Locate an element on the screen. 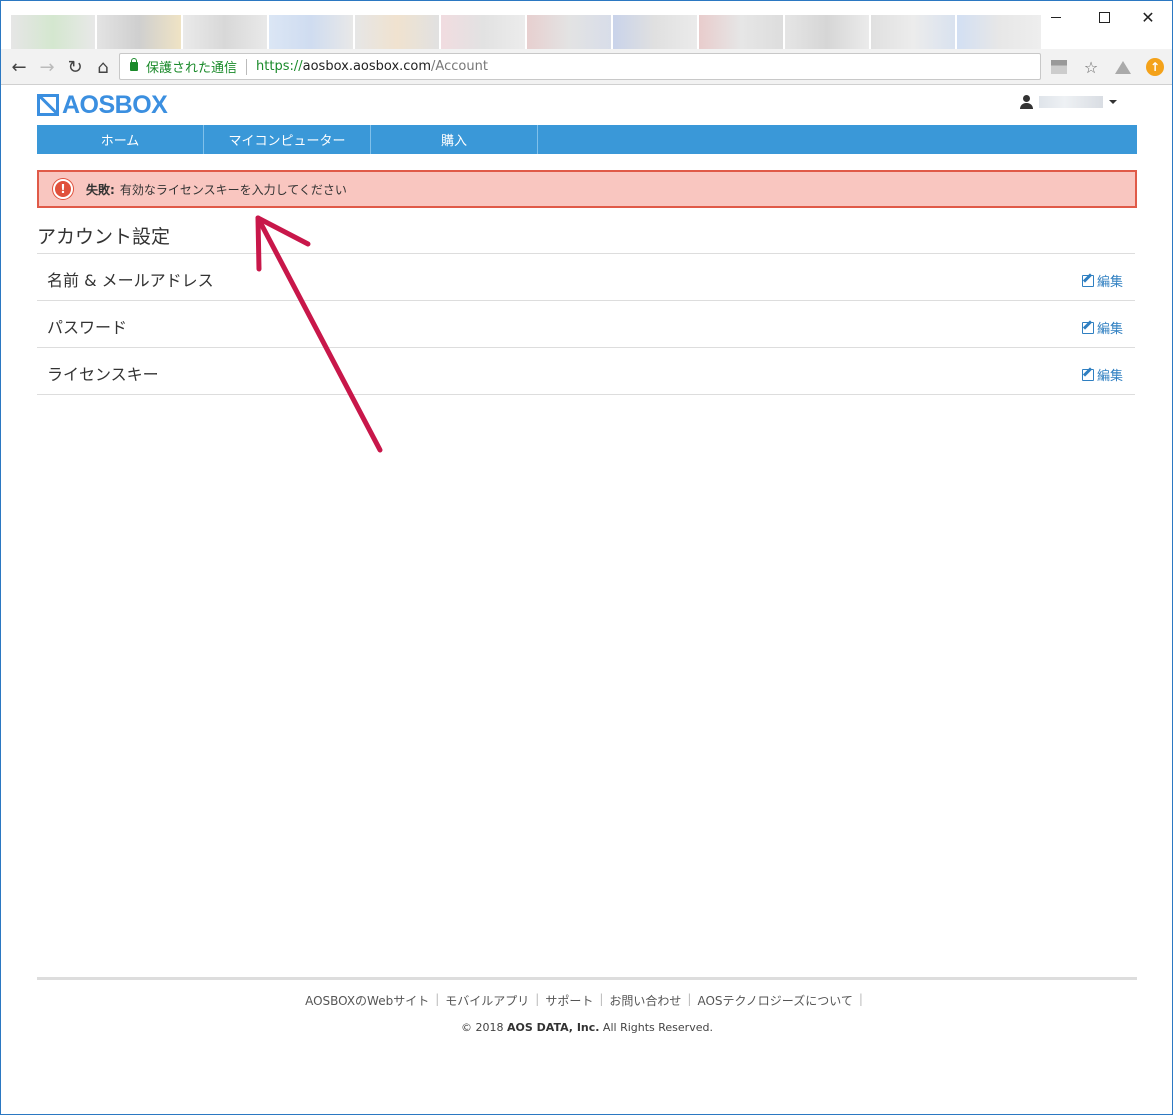 This screenshot has height=1115, width=1173. logo-mark-icon is located at coordinates (48, 105).